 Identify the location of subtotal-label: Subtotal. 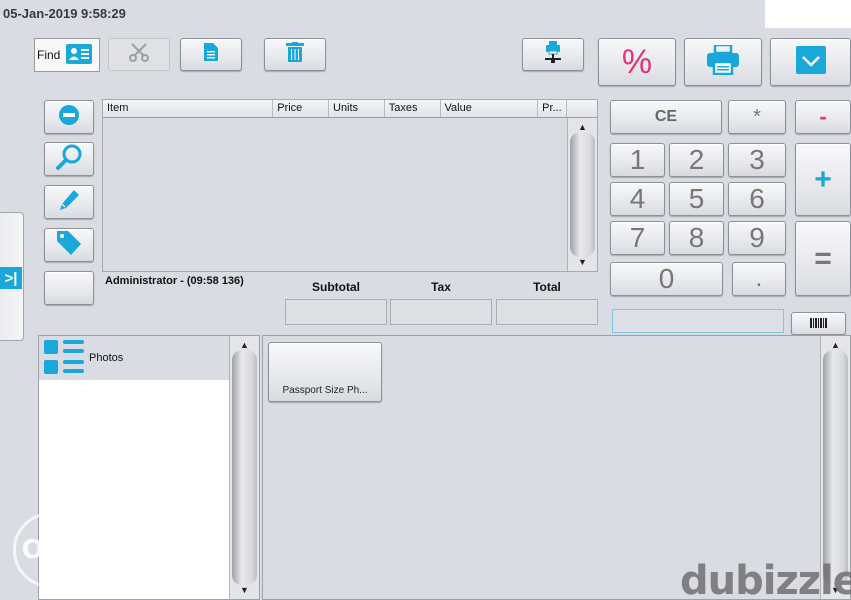
(336, 287).